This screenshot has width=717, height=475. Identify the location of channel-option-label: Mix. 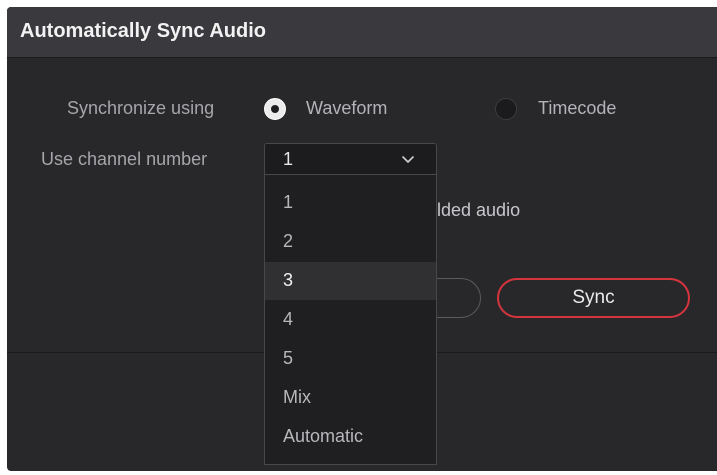
(297, 397).